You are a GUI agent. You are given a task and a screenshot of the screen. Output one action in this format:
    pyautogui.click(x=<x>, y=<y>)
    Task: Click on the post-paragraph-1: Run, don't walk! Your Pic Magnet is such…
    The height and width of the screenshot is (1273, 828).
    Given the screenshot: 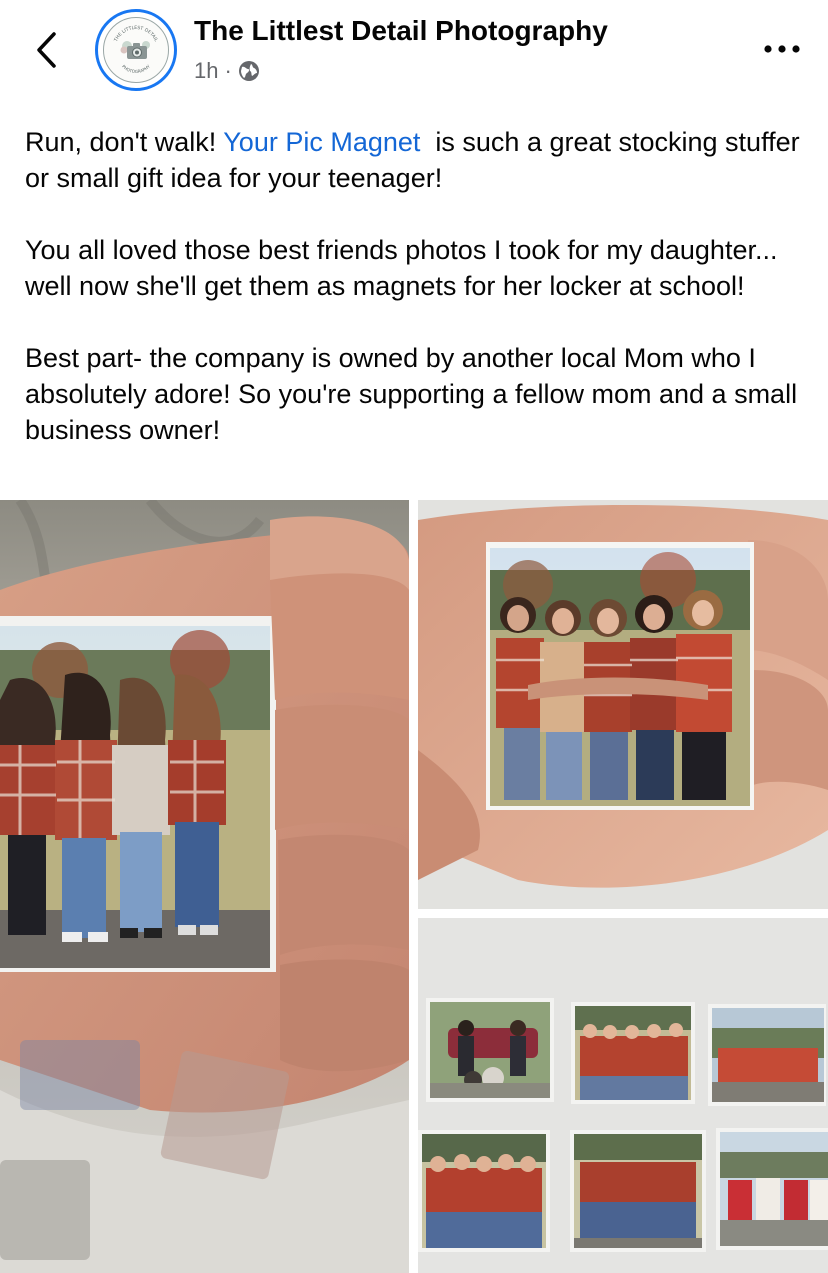 What is the action you would take?
    pyautogui.click(x=416, y=160)
    